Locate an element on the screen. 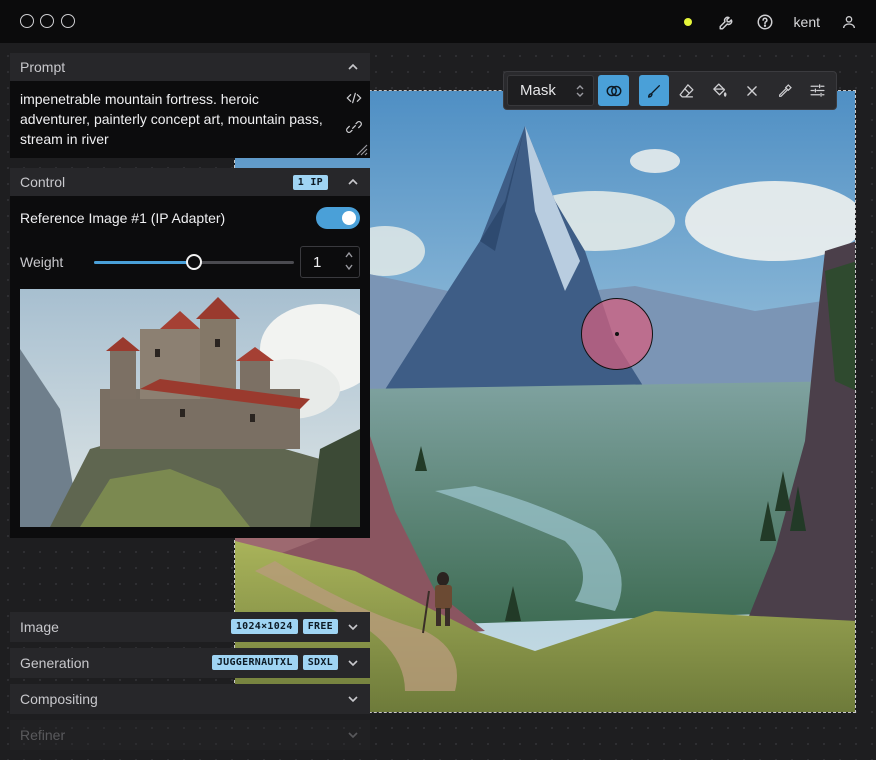 The width and height of the screenshot is (876, 760). fill-icon is located at coordinates (720, 90).